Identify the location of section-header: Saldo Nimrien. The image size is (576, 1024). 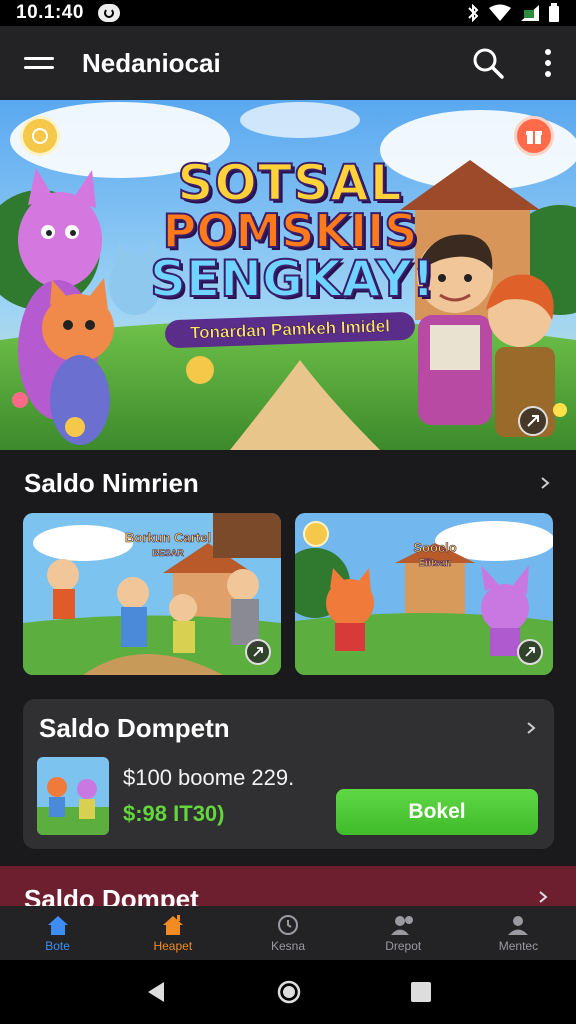
(288, 483).